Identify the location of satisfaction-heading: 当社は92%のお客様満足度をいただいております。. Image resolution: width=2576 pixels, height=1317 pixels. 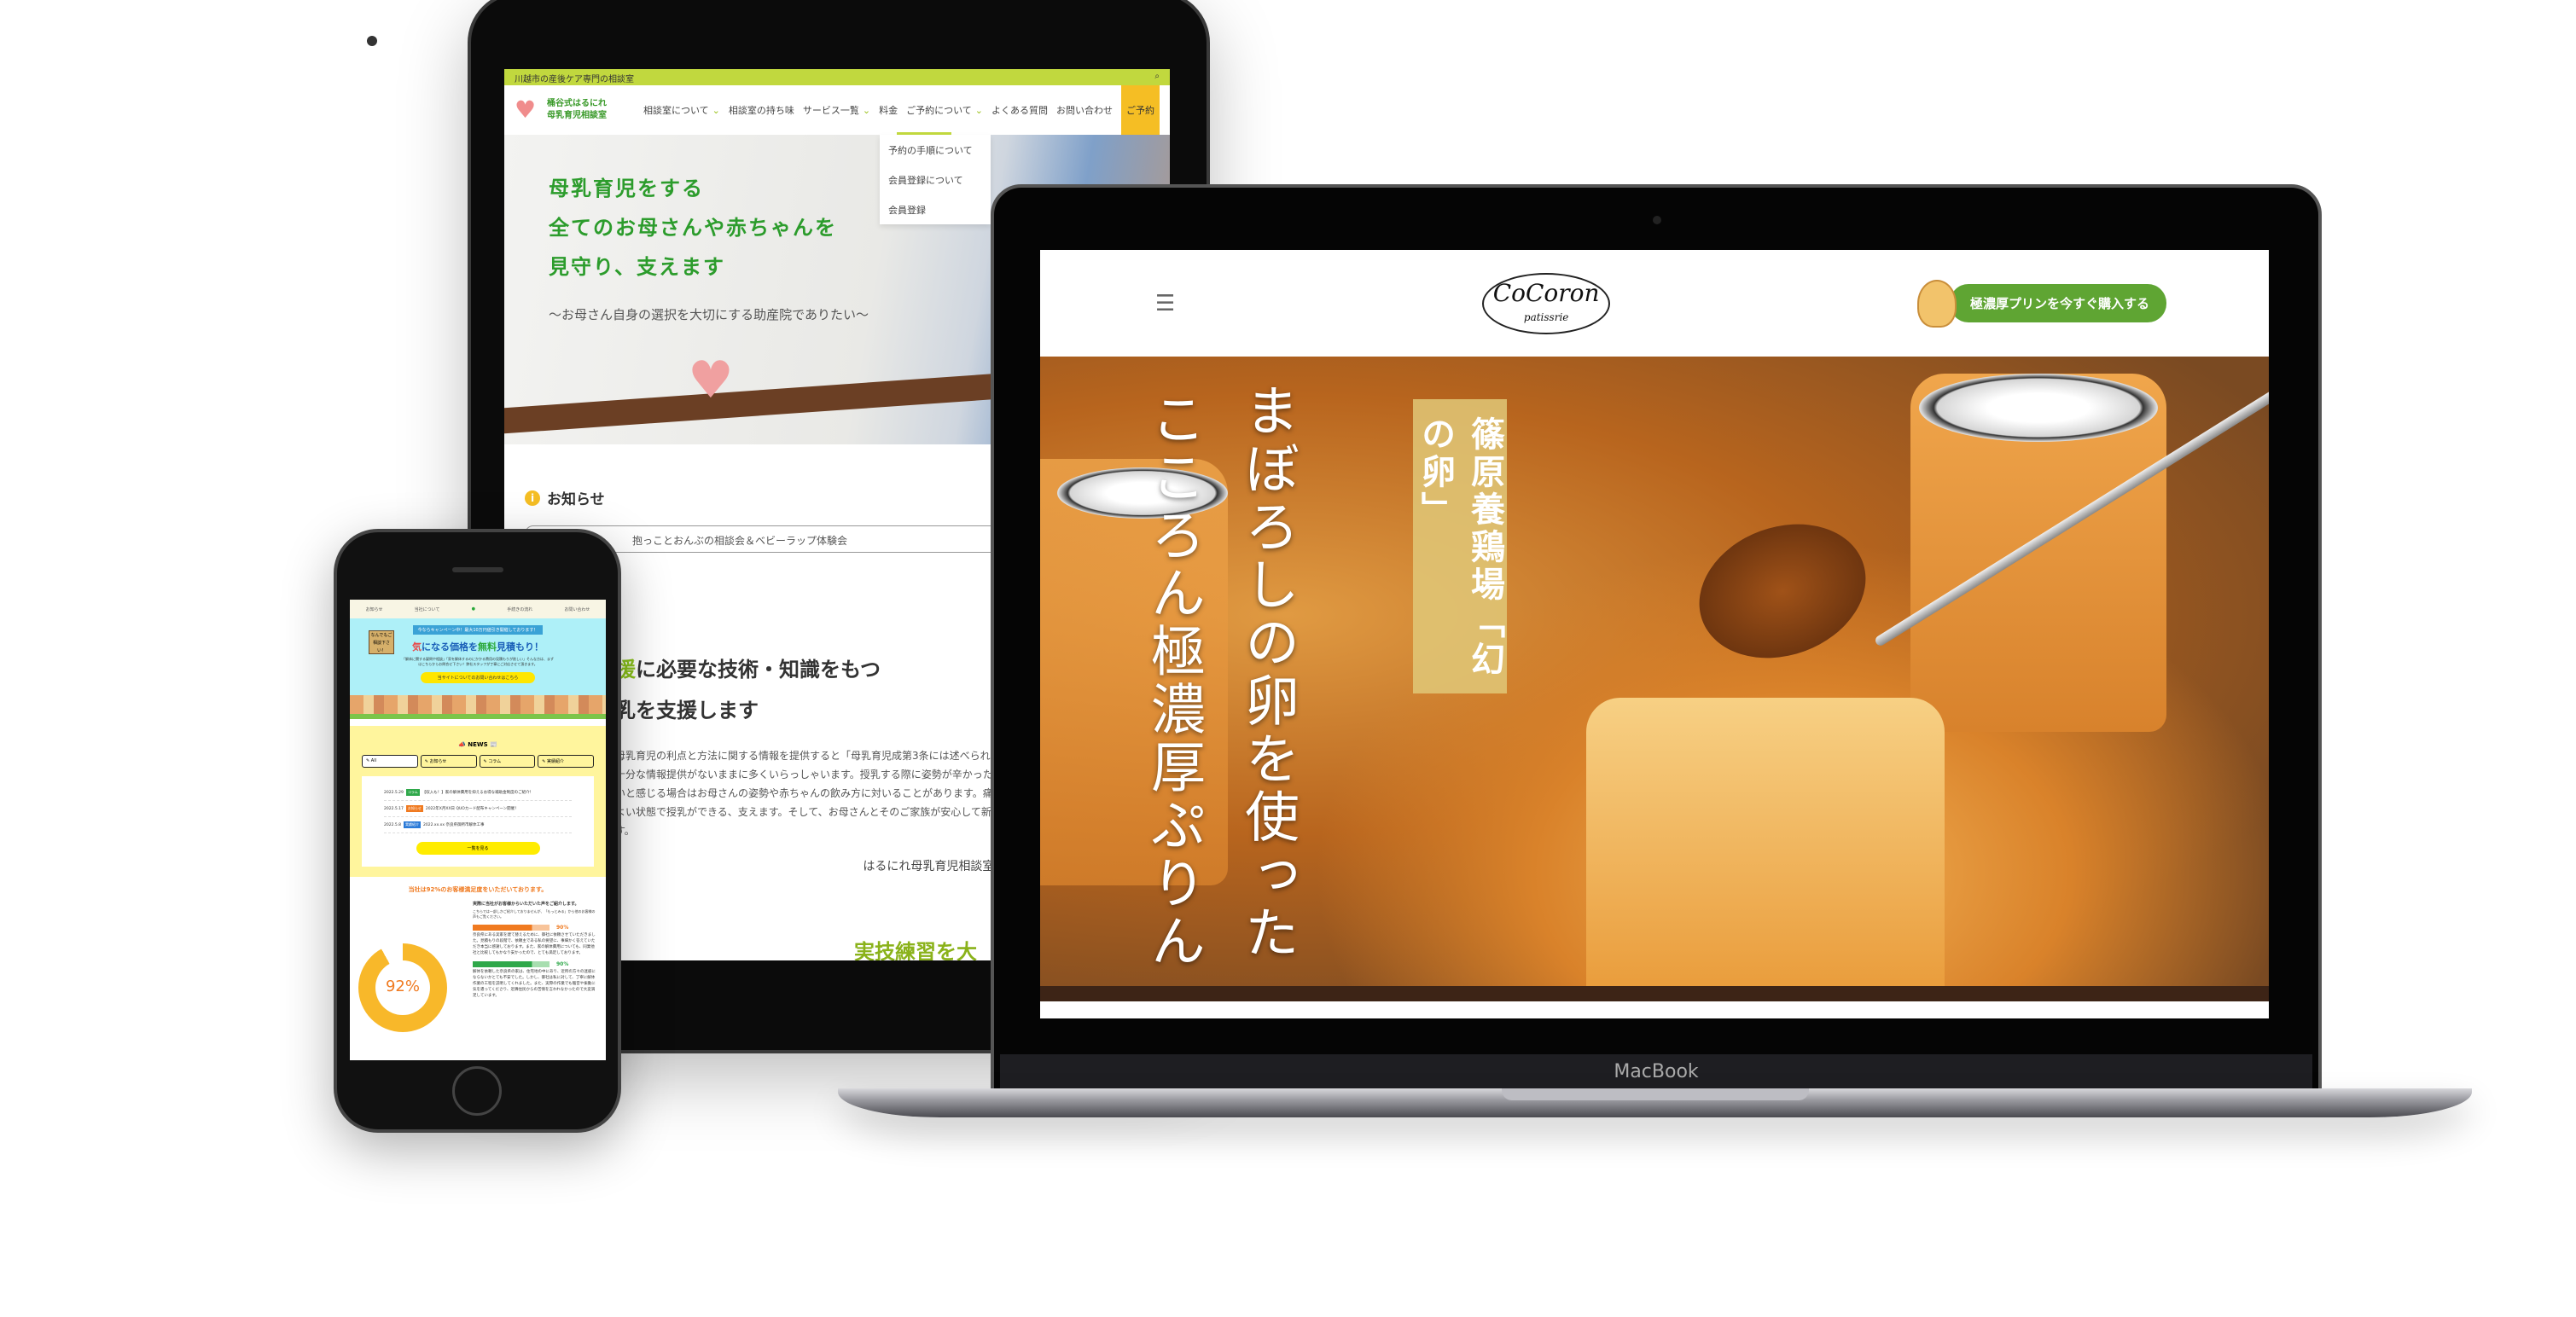
(478, 889).